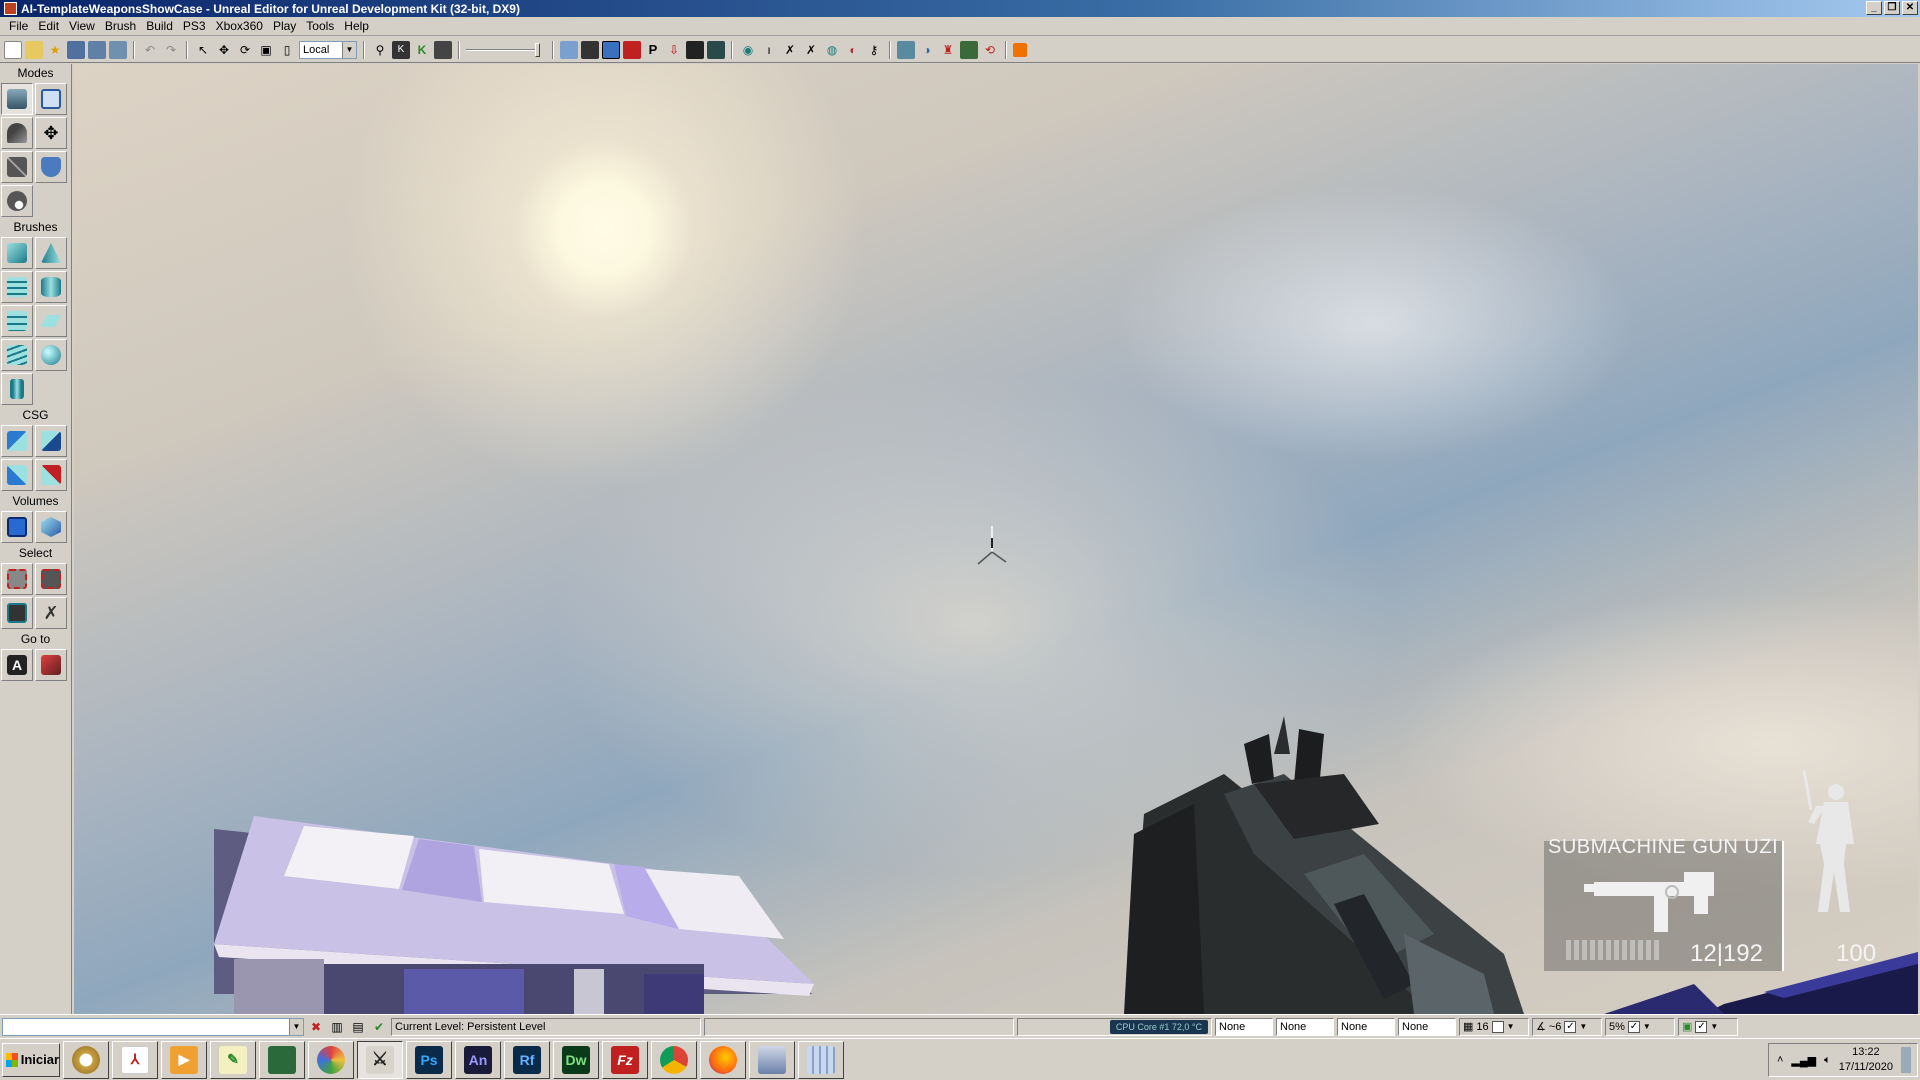  I want to click on go-to-actor-button: A, so click(17, 665).